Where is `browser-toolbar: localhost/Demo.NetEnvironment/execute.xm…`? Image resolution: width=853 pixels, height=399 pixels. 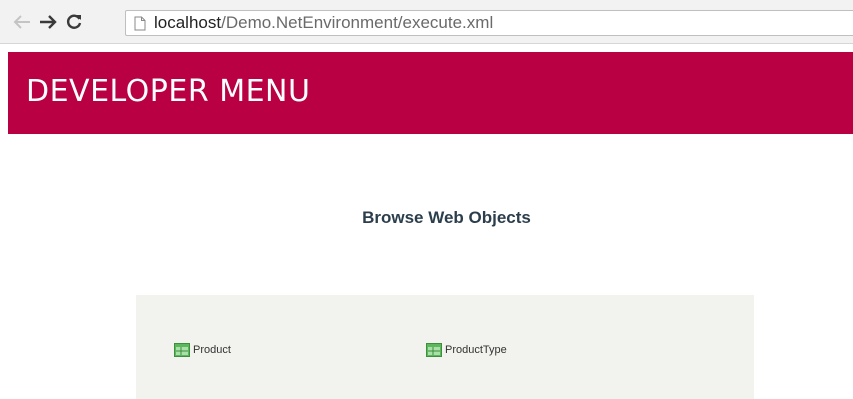 browser-toolbar: localhost/Demo.NetEnvironment/execute.xm… is located at coordinates (426, 22).